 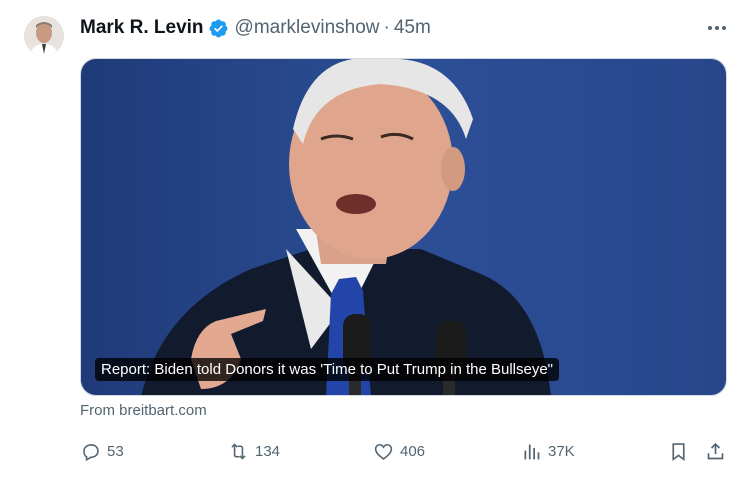 What do you see at coordinates (413, 451) in the screenshot?
I see `like-count: 406` at bounding box center [413, 451].